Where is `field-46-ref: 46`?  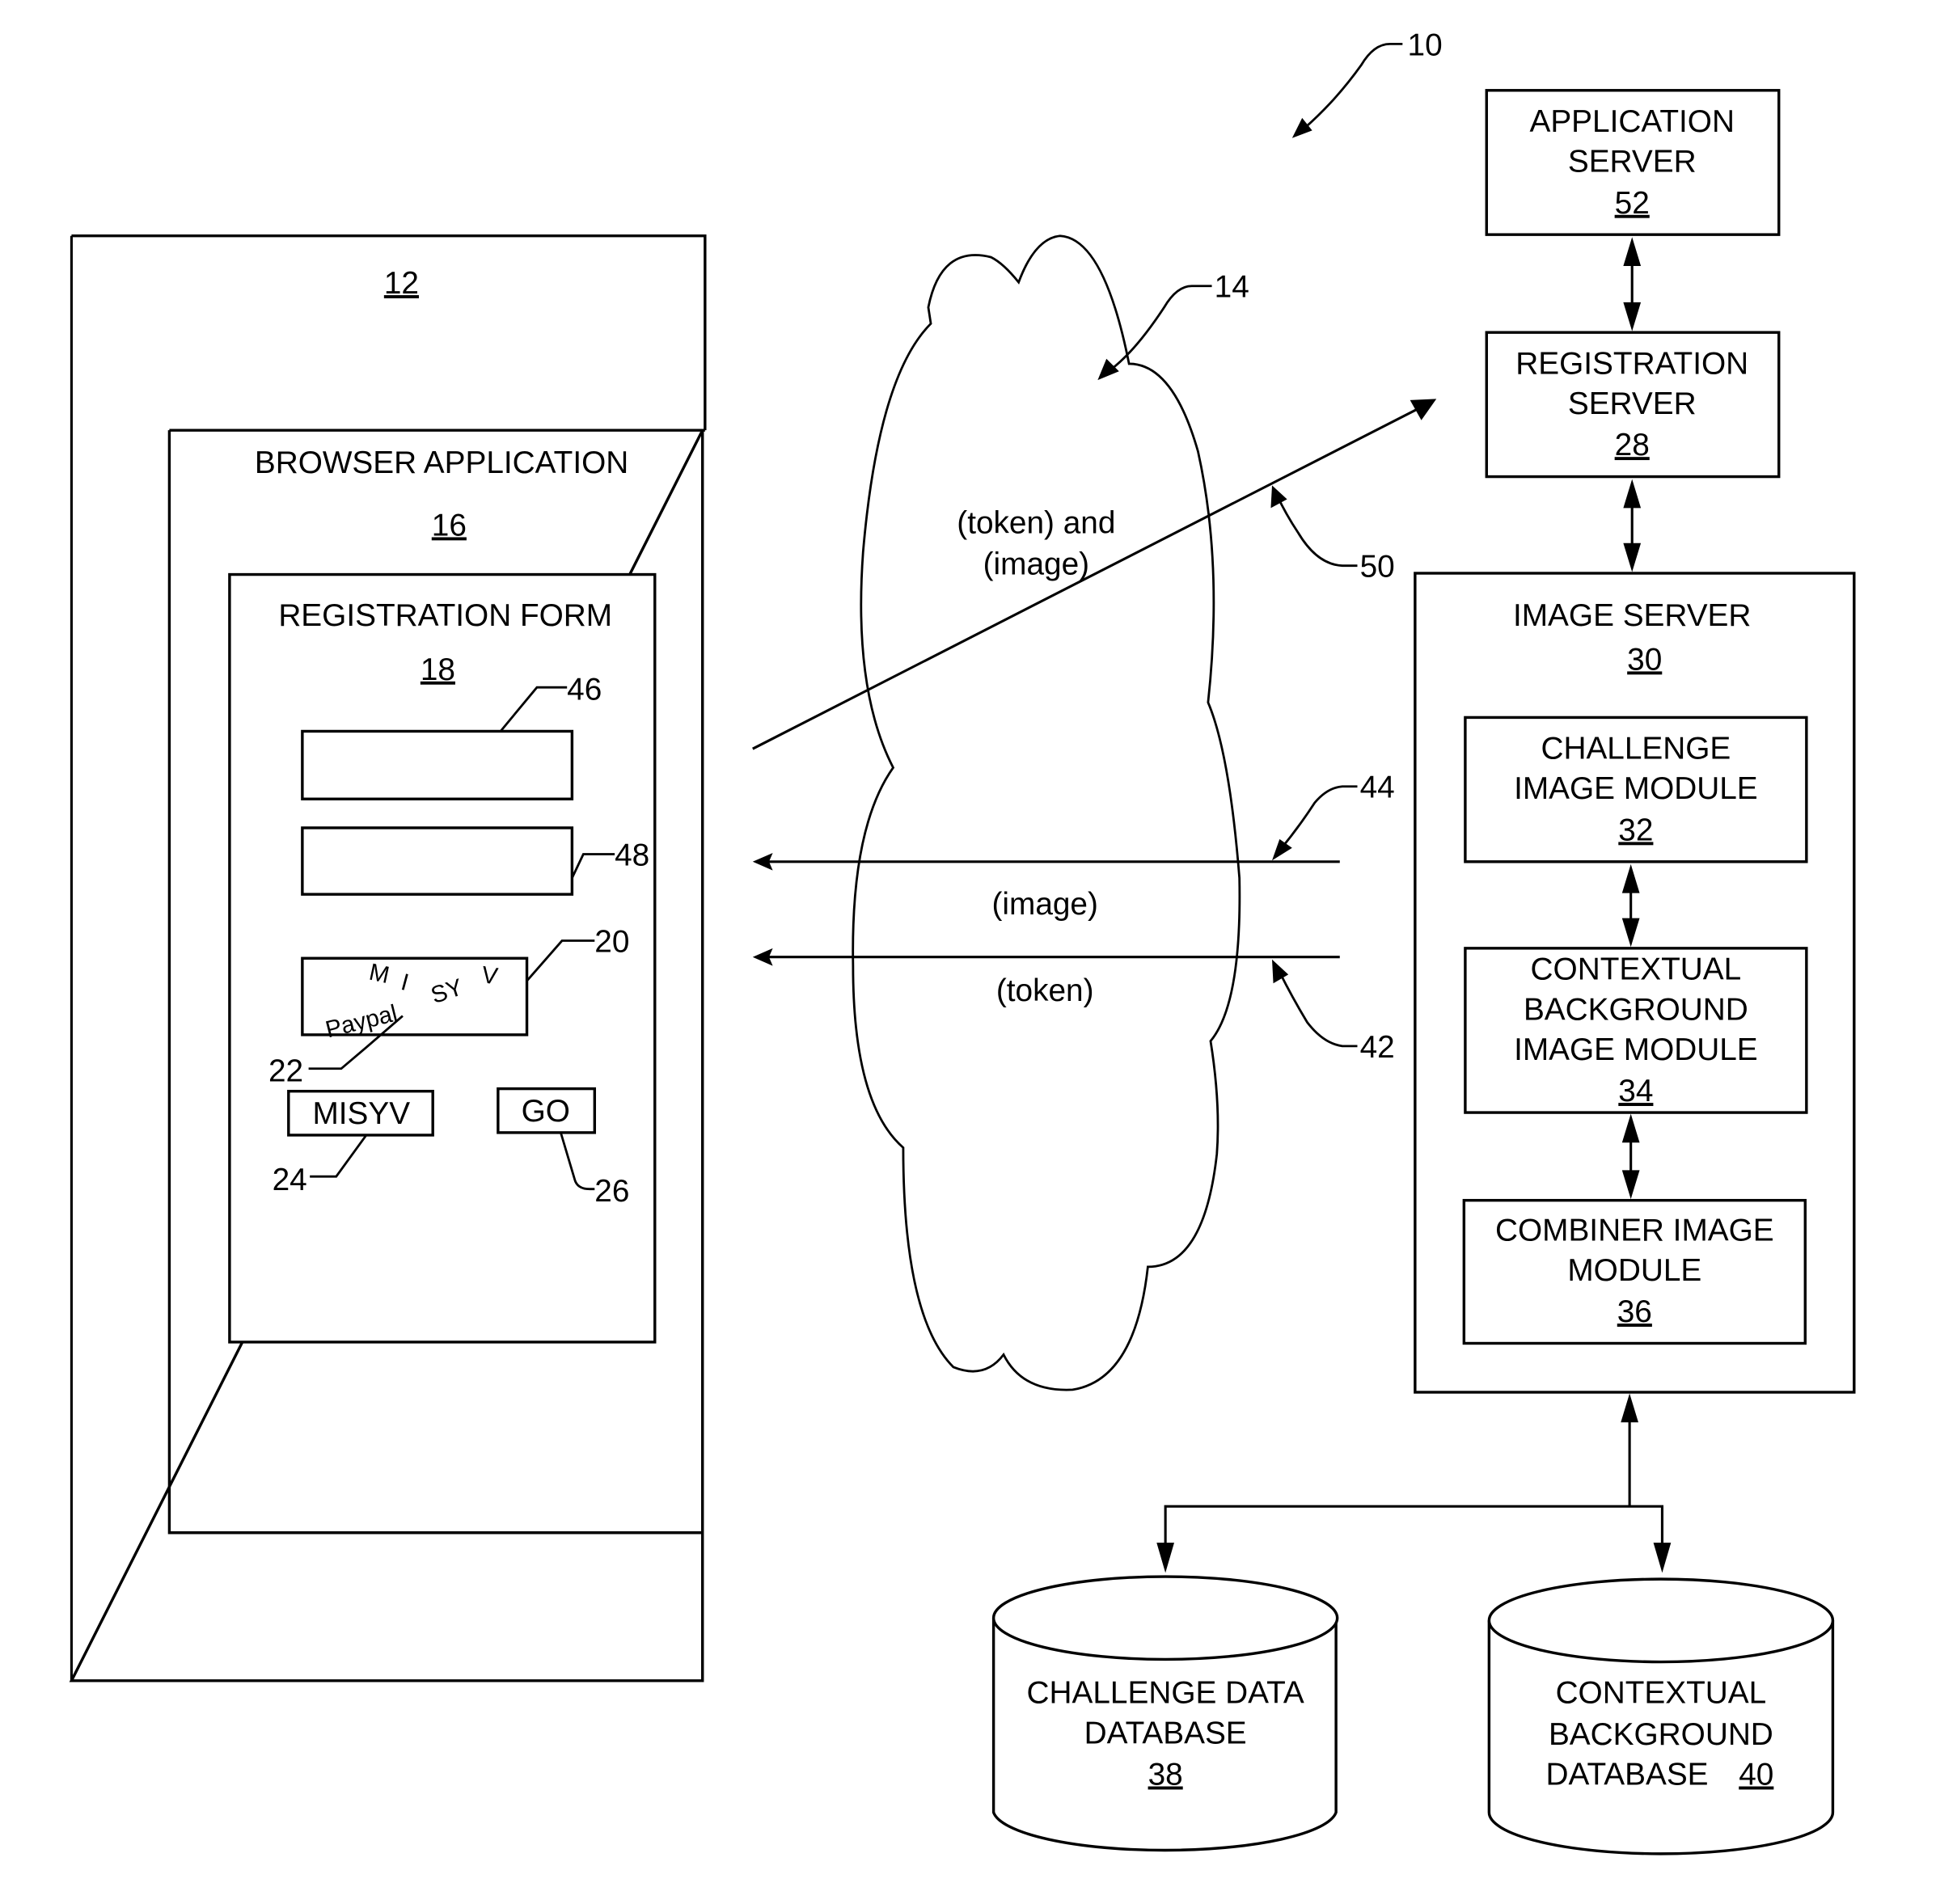 field-46-ref: 46 is located at coordinates (584, 690).